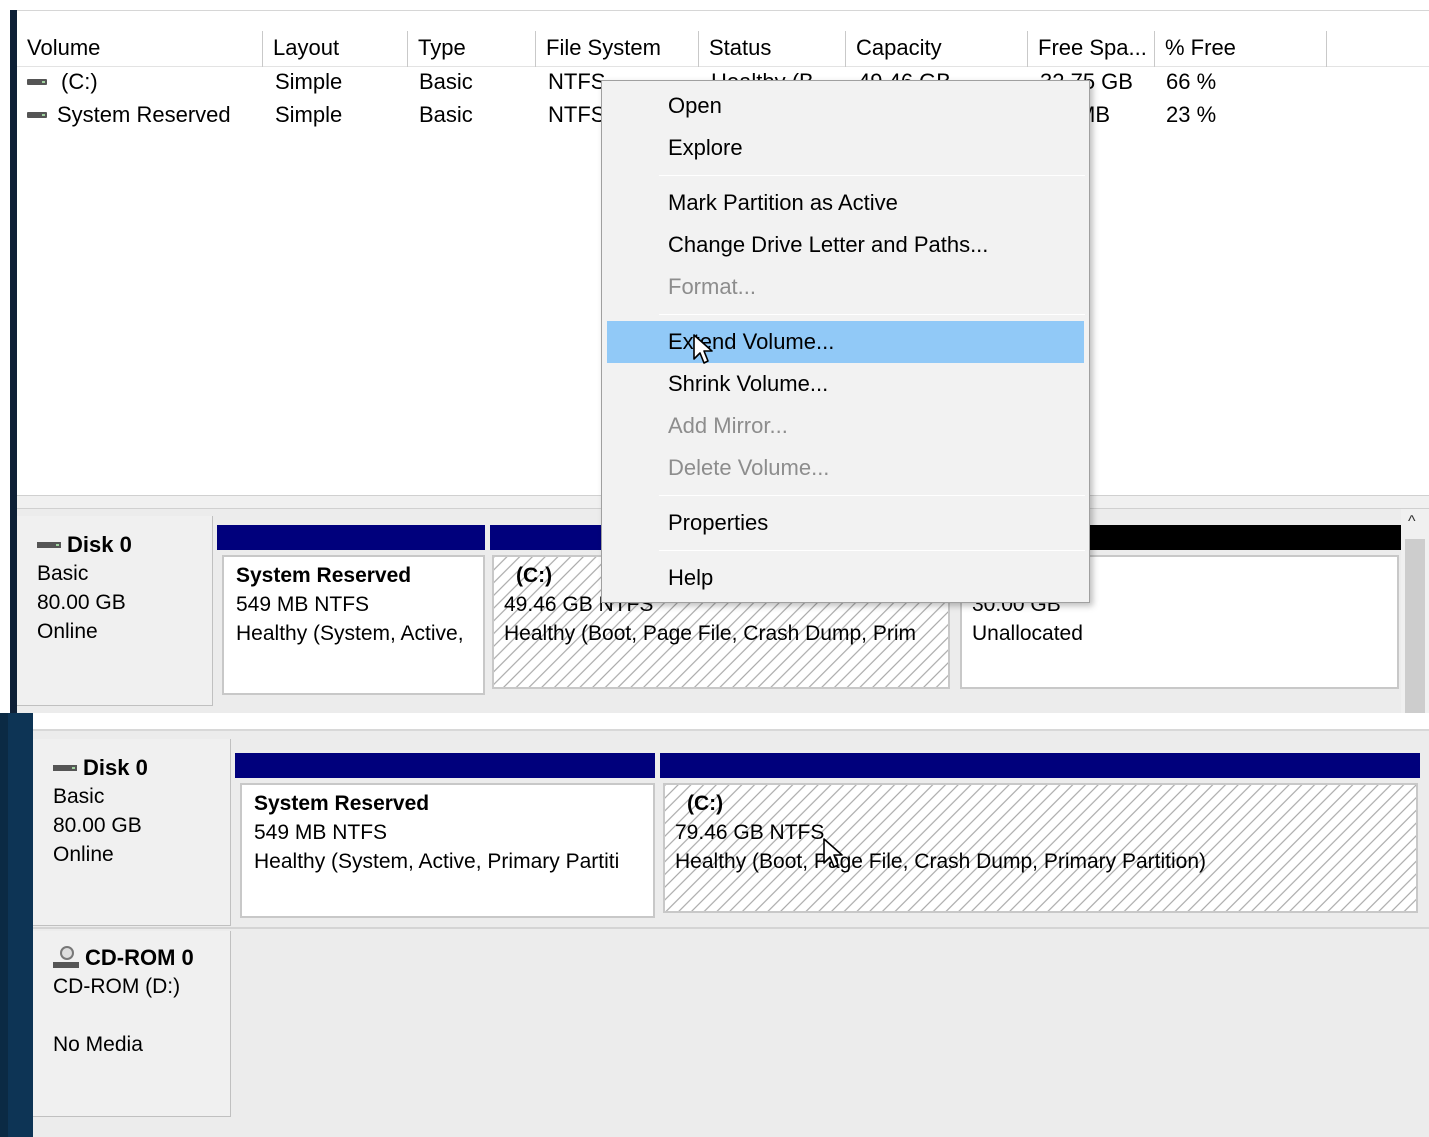 The height and width of the screenshot is (1137, 1429). I want to click on disk-map-scrollbar: ^, so click(1415, 611).